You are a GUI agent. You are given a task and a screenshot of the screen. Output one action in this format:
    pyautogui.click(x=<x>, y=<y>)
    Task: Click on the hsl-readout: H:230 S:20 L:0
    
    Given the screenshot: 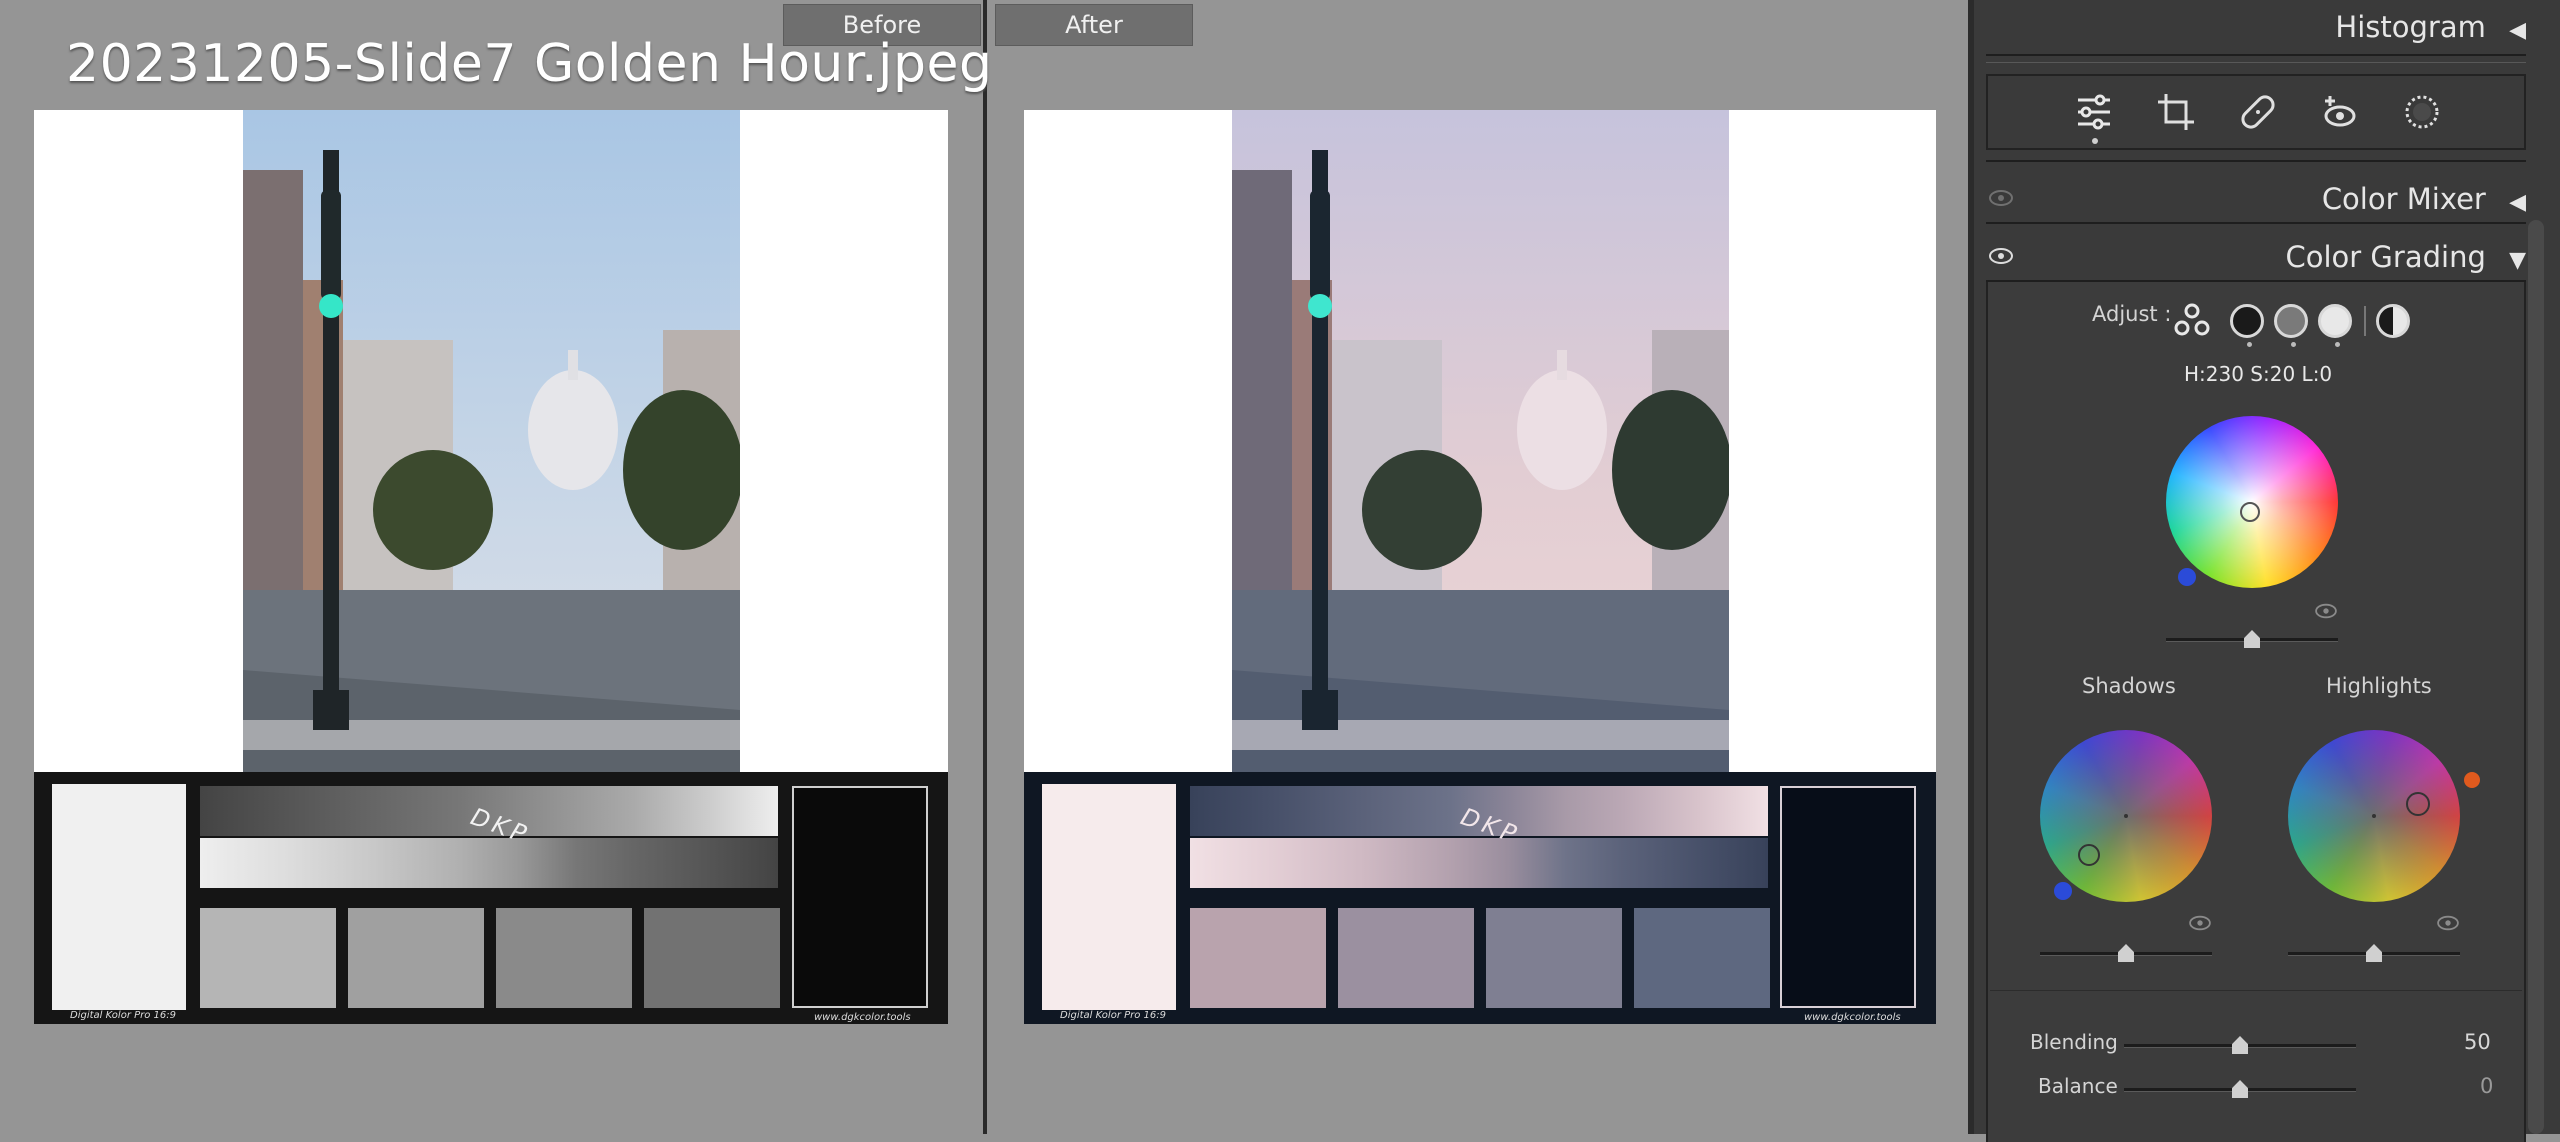 What is the action you would take?
    pyautogui.click(x=2258, y=374)
    